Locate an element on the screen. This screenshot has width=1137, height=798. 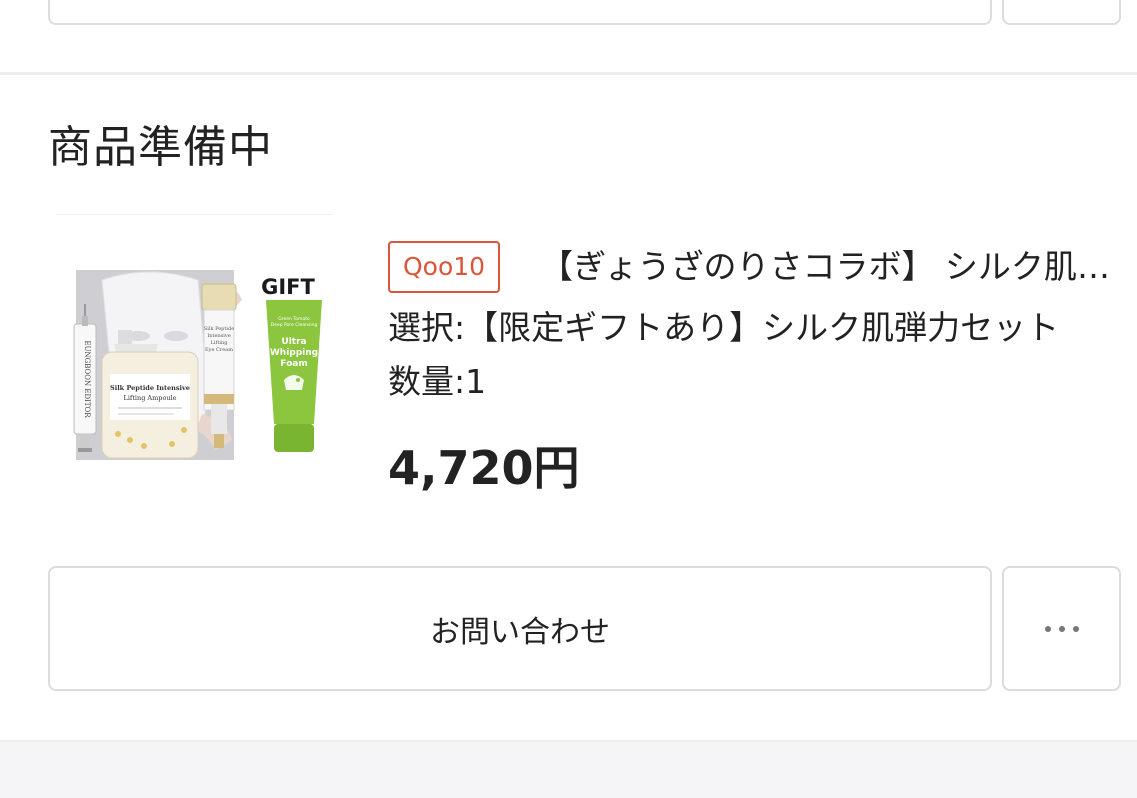
product-title-row: Qoo10 【ぎょうざのりさコラボ】 シルク肌弾力セット is located at coordinates (755, 267).